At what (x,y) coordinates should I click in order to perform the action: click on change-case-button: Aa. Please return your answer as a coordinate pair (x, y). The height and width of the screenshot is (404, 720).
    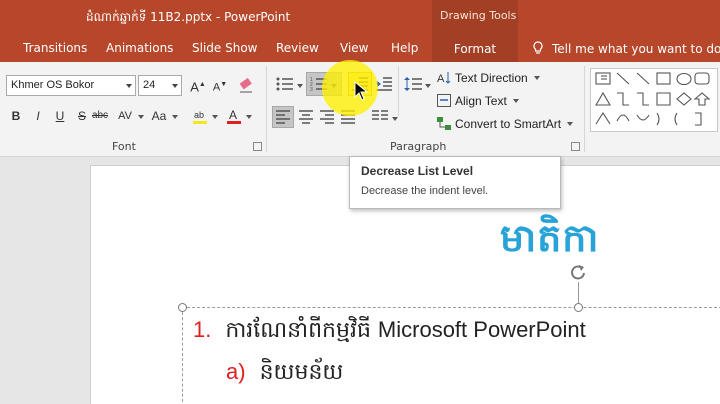
    Looking at the image, I should click on (159, 116).